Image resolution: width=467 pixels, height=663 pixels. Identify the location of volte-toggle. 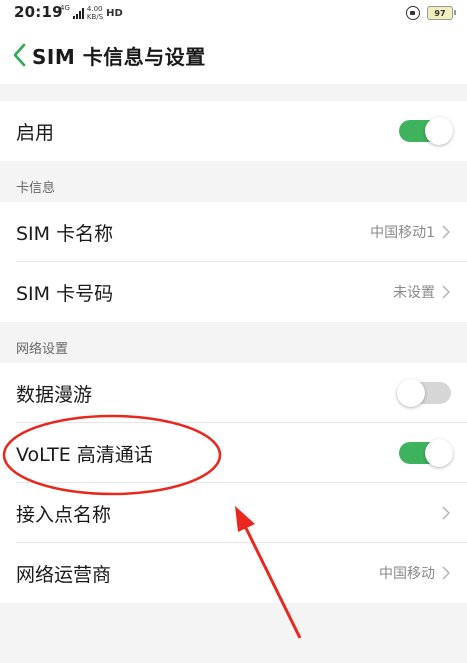
(426, 453).